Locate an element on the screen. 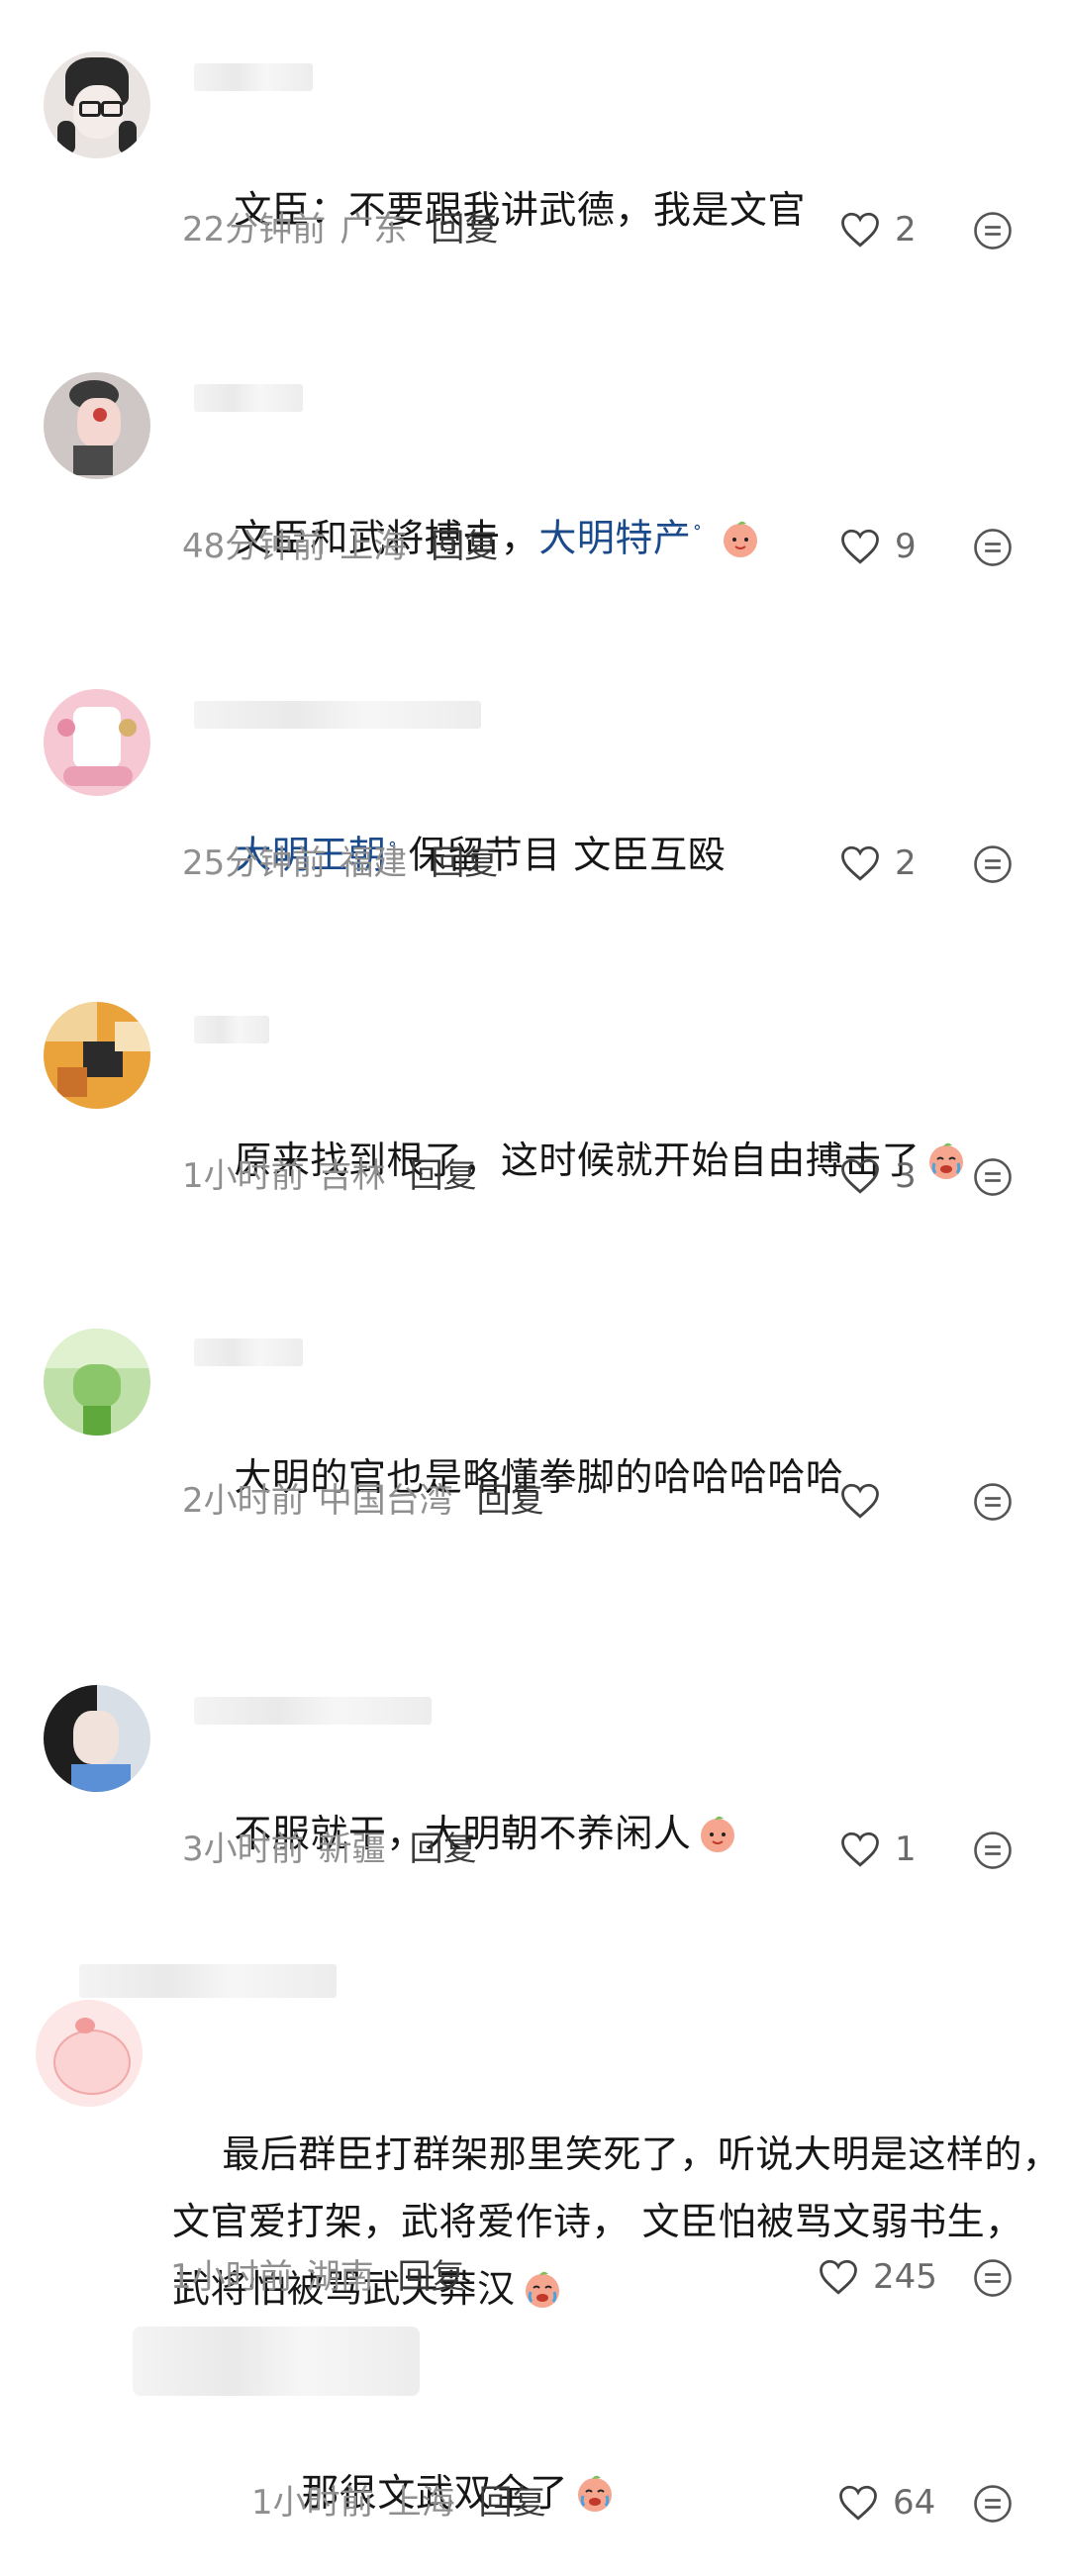 Image resolution: width=1067 pixels, height=2576 pixels. comment-meta: 22分钟前 广东 回复 is located at coordinates (340, 229).